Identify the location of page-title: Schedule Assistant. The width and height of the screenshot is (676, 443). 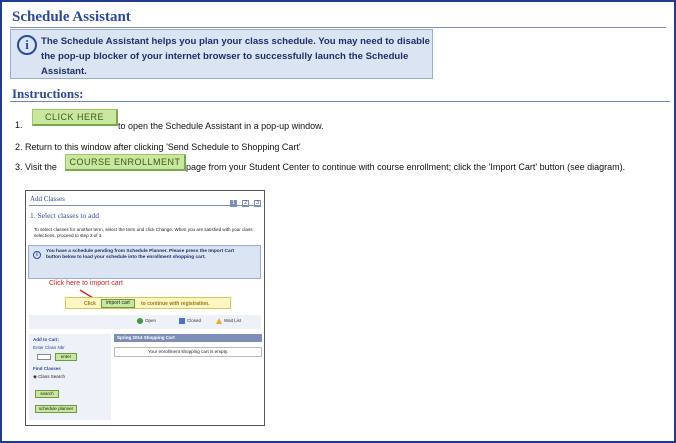
(71, 17).